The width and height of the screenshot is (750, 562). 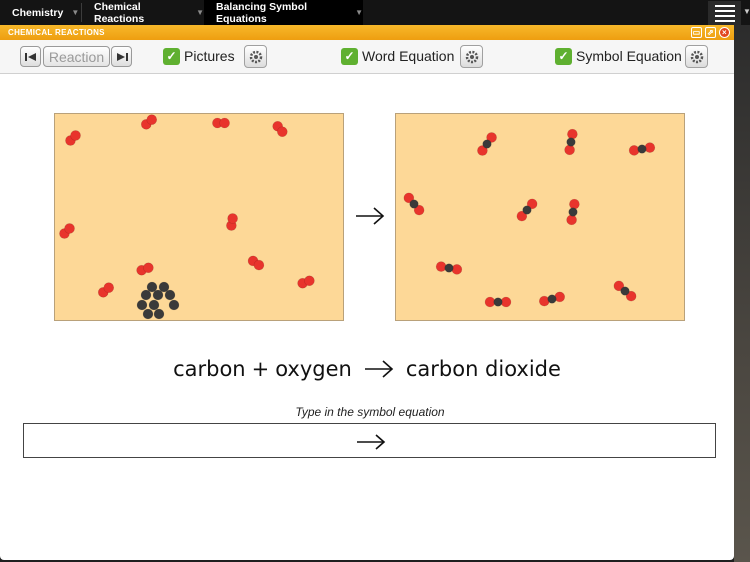 What do you see at coordinates (119, 12) in the screenshot?
I see `breadcrumb-label: Chemical Reactions` at bounding box center [119, 12].